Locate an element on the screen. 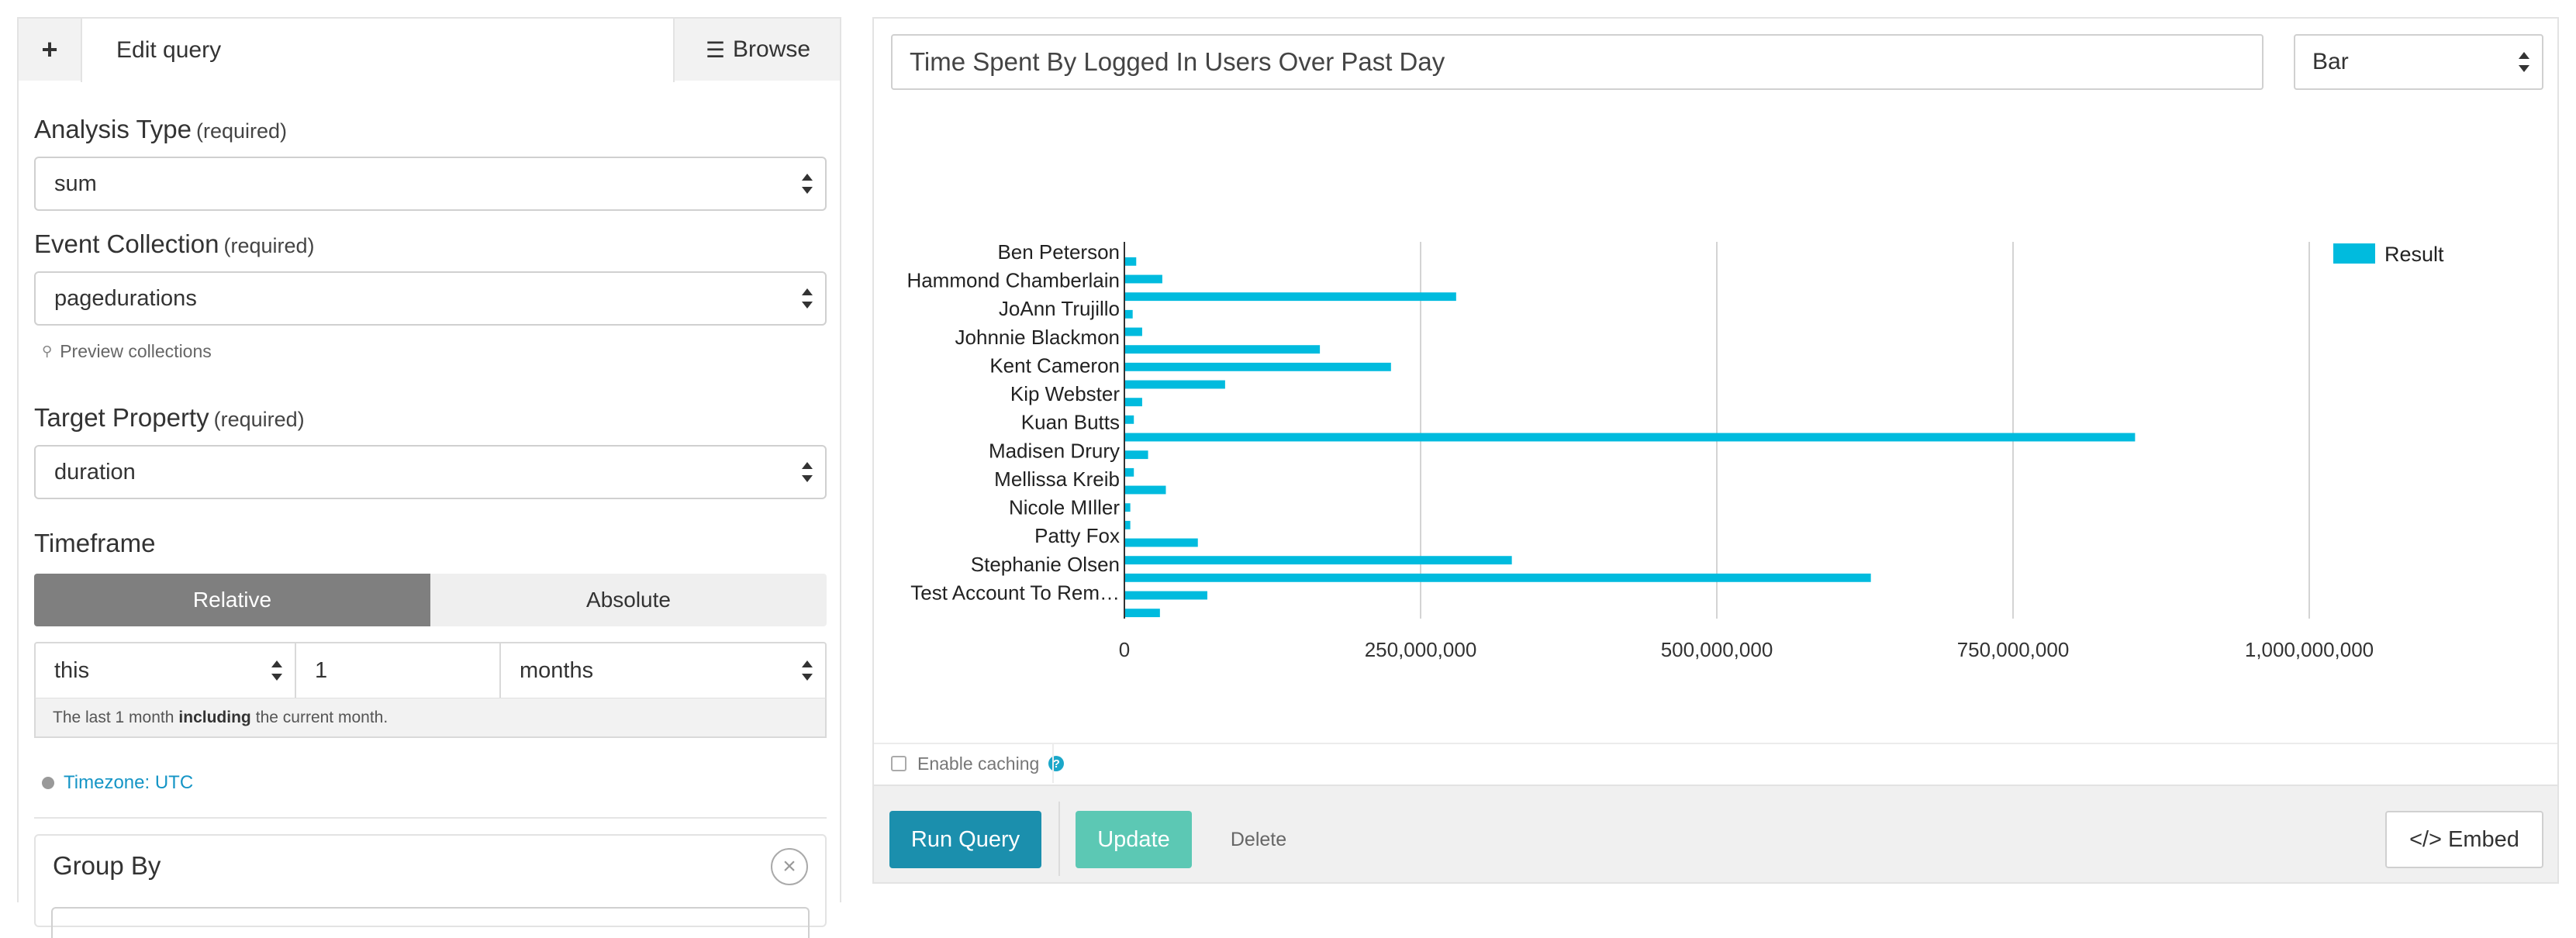  category-label: Kip Webster is located at coordinates (1065, 393).